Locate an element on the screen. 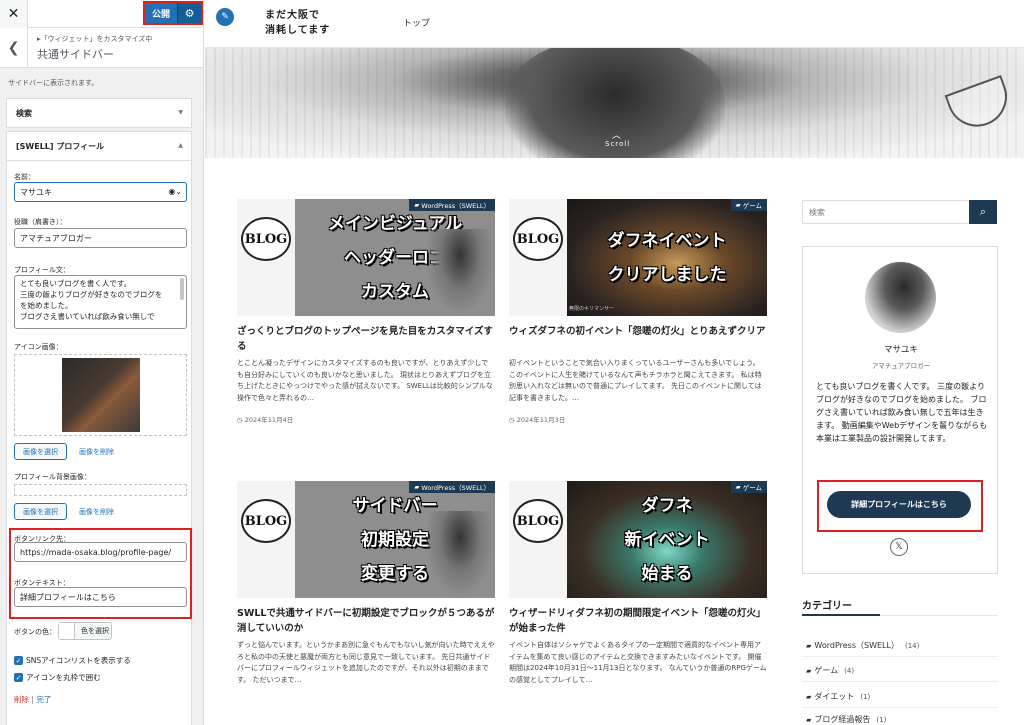 This screenshot has height=725, width=1024. delete-icon-image-link: 画像を削除 is located at coordinates (96, 452).